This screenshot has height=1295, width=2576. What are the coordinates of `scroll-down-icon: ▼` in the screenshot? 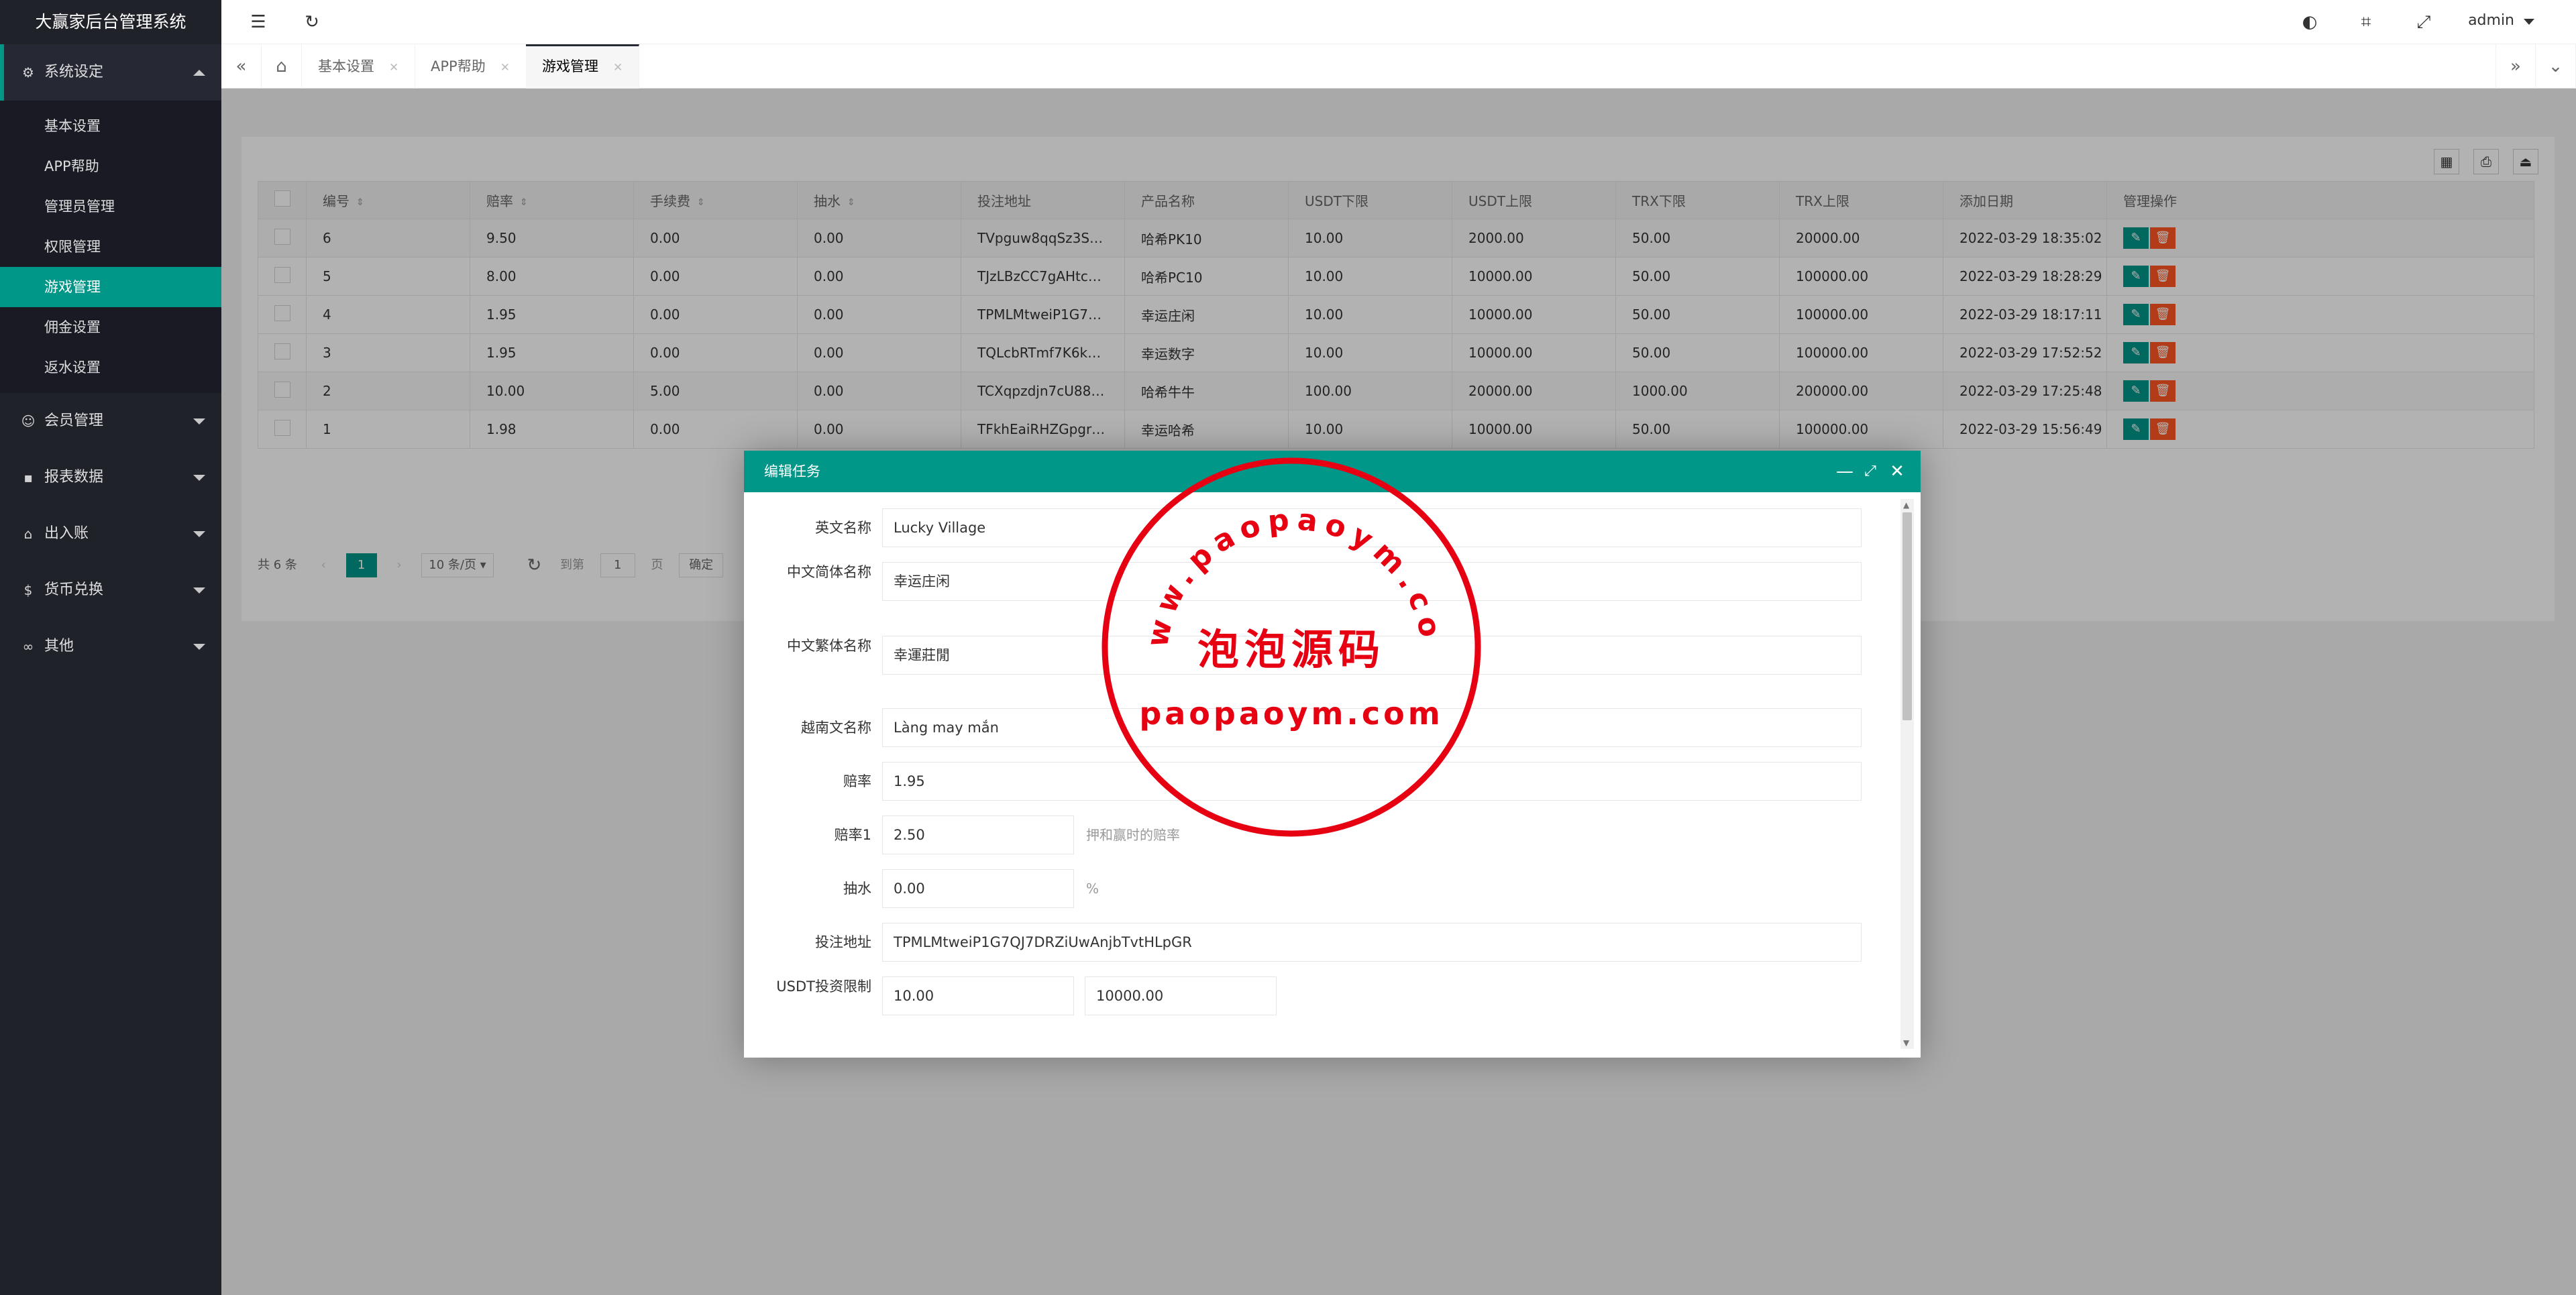 It's located at (1906, 1043).